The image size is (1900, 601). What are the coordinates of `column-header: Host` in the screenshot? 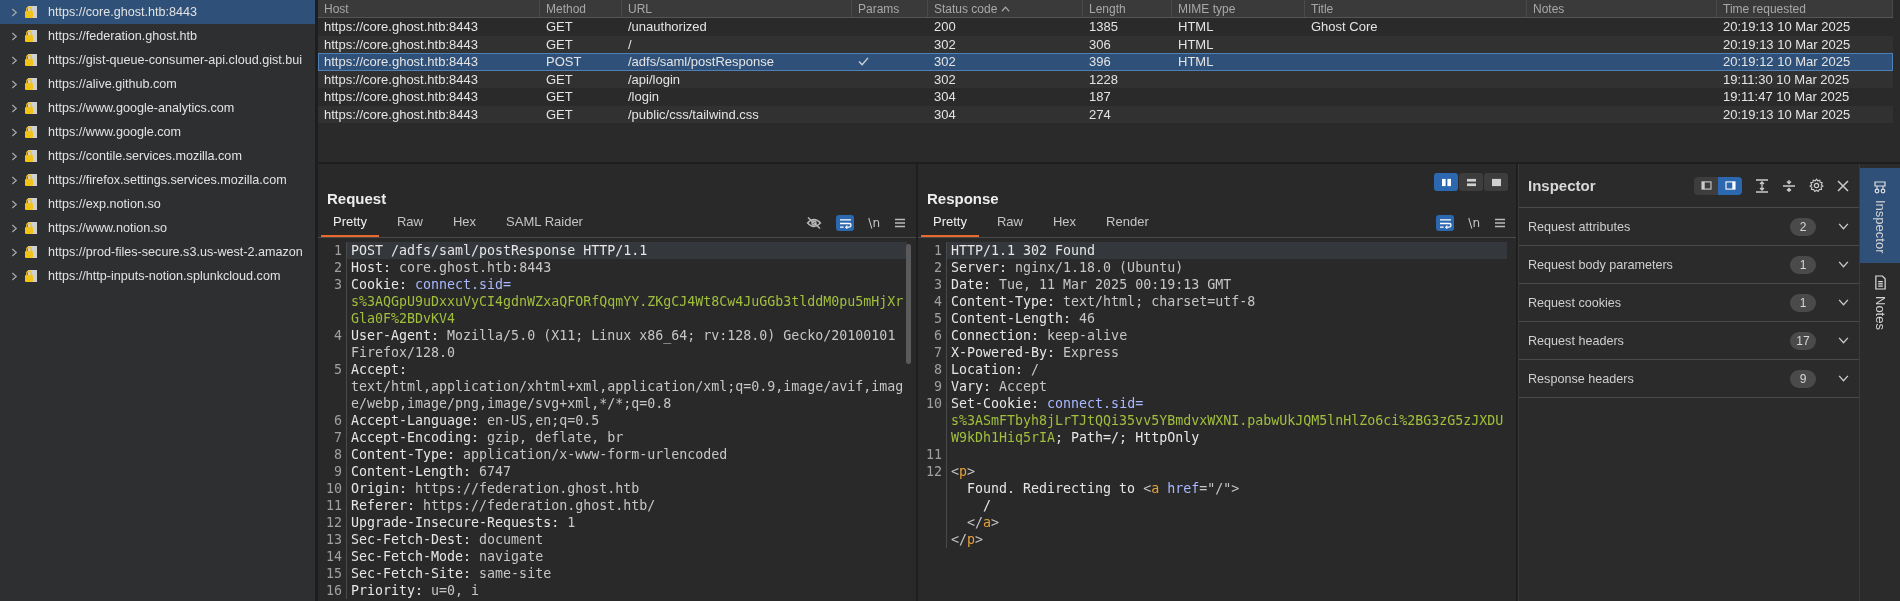 It's located at (429, 8).